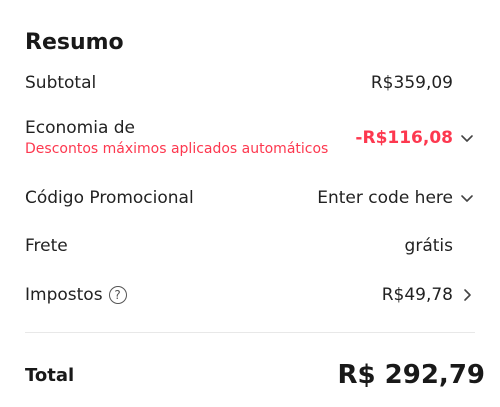  I want to click on shipping-row: Frete grátis, so click(250, 246).